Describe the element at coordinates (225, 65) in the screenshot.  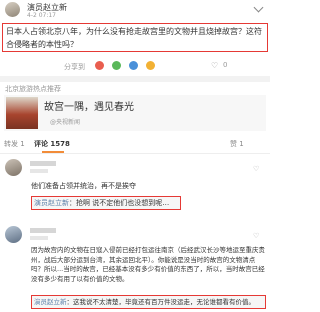
I see `like-count: 0` at that location.